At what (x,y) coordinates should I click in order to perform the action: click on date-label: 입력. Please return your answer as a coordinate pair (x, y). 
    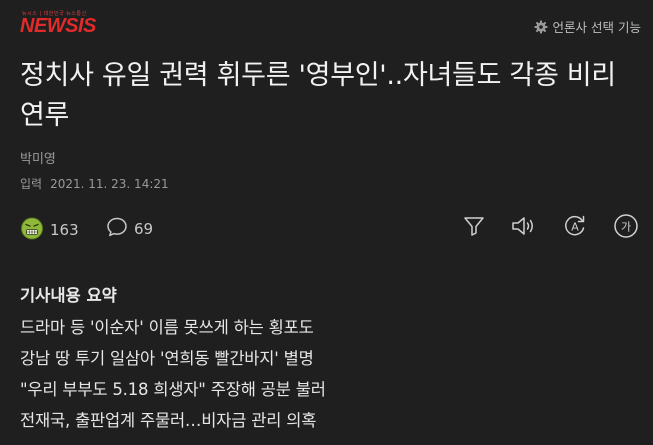
    Looking at the image, I should click on (31, 184).